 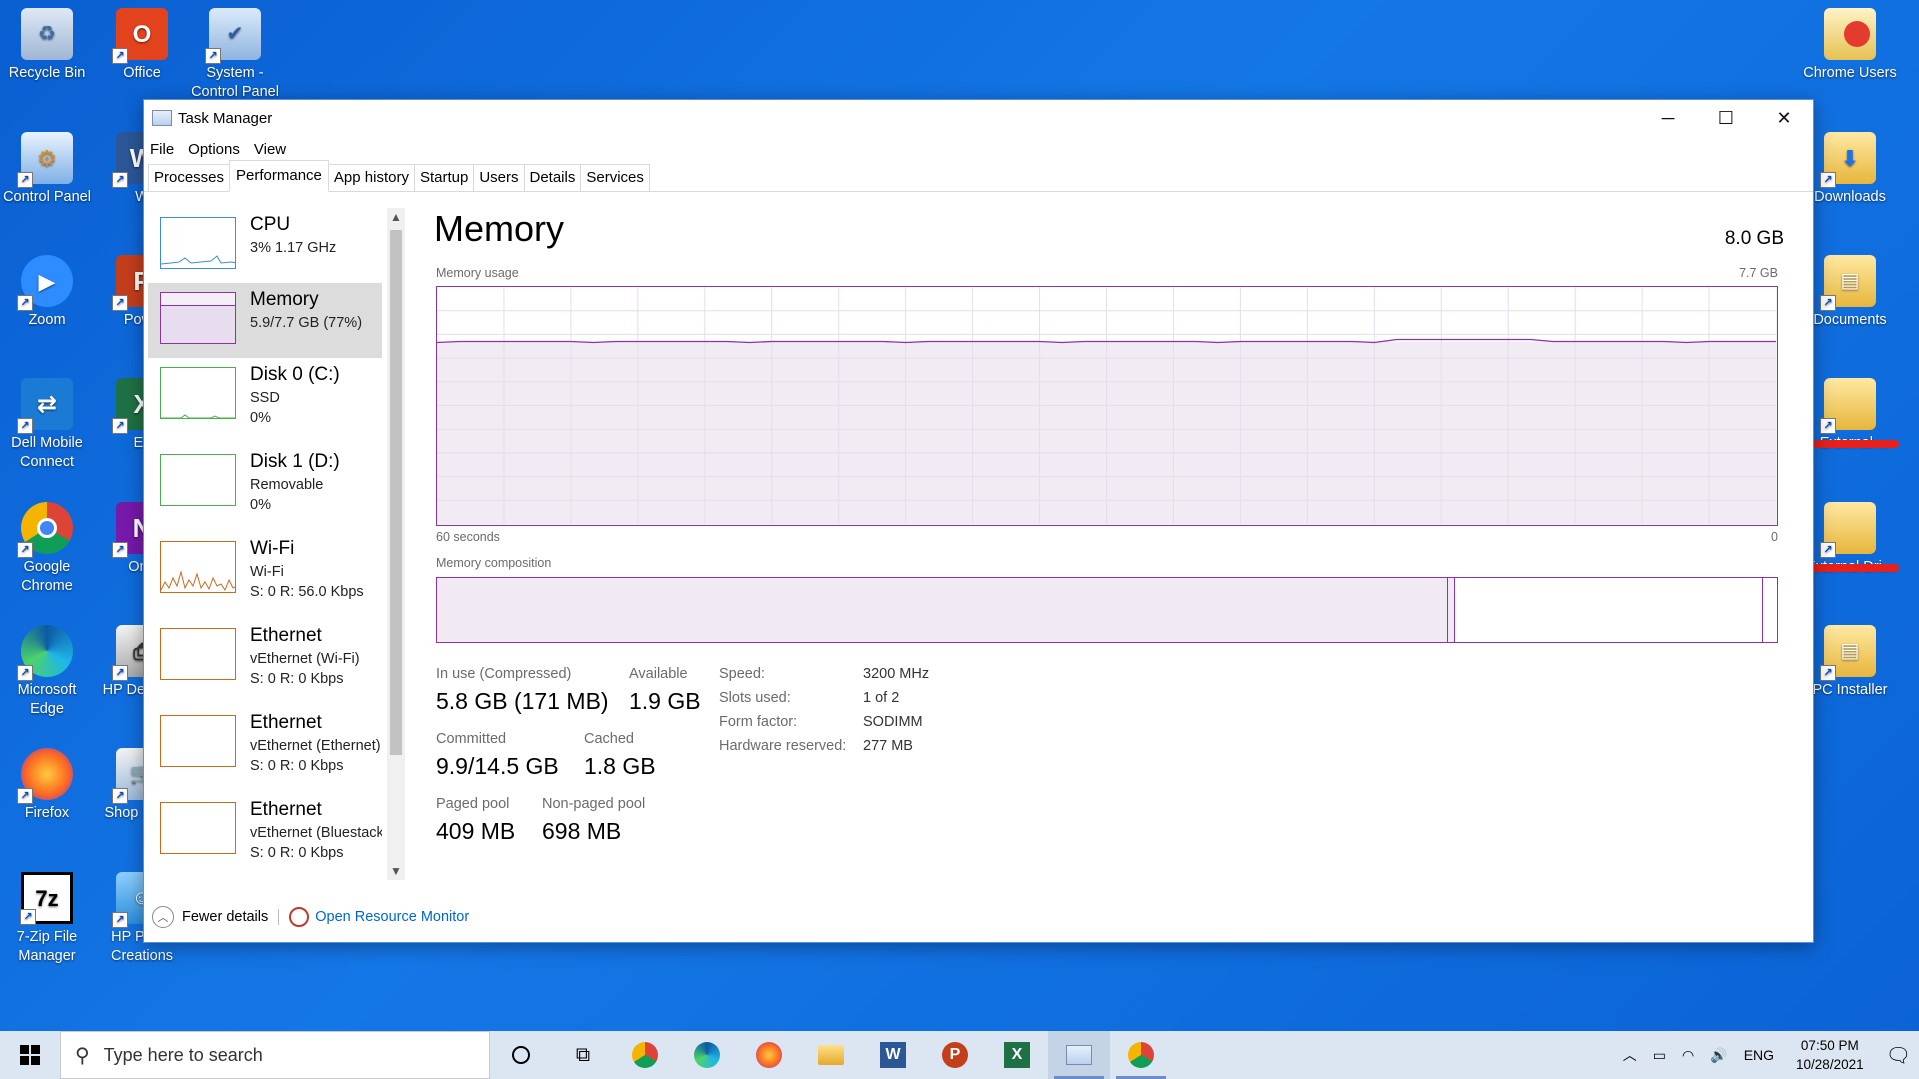 I want to click on task-view-icon: ⧉, so click(x=583, y=1054).